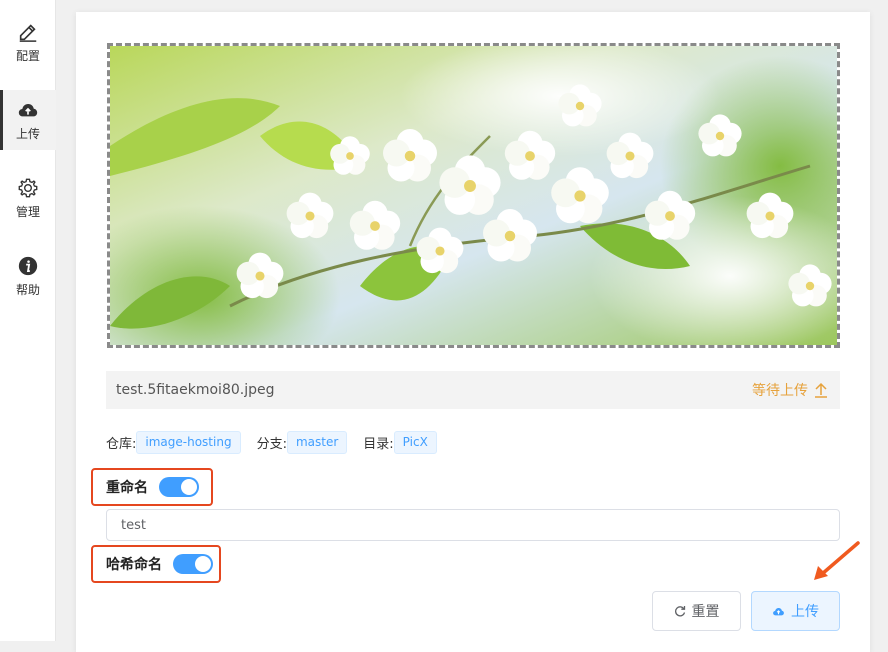  What do you see at coordinates (28, 265) in the screenshot?
I see `info-icon` at bounding box center [28, 265].